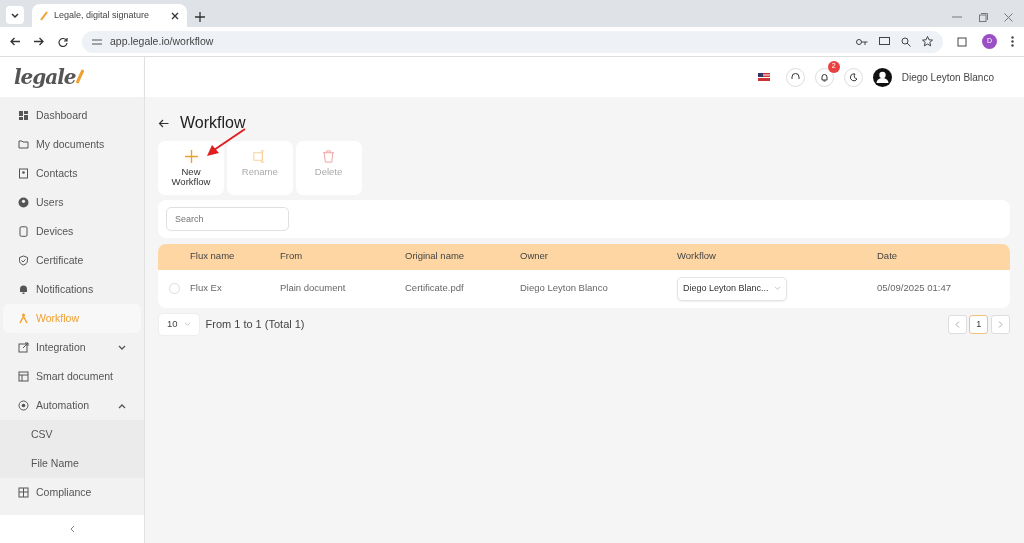  I want to click on column-header: Flux name, so click(212, 256).